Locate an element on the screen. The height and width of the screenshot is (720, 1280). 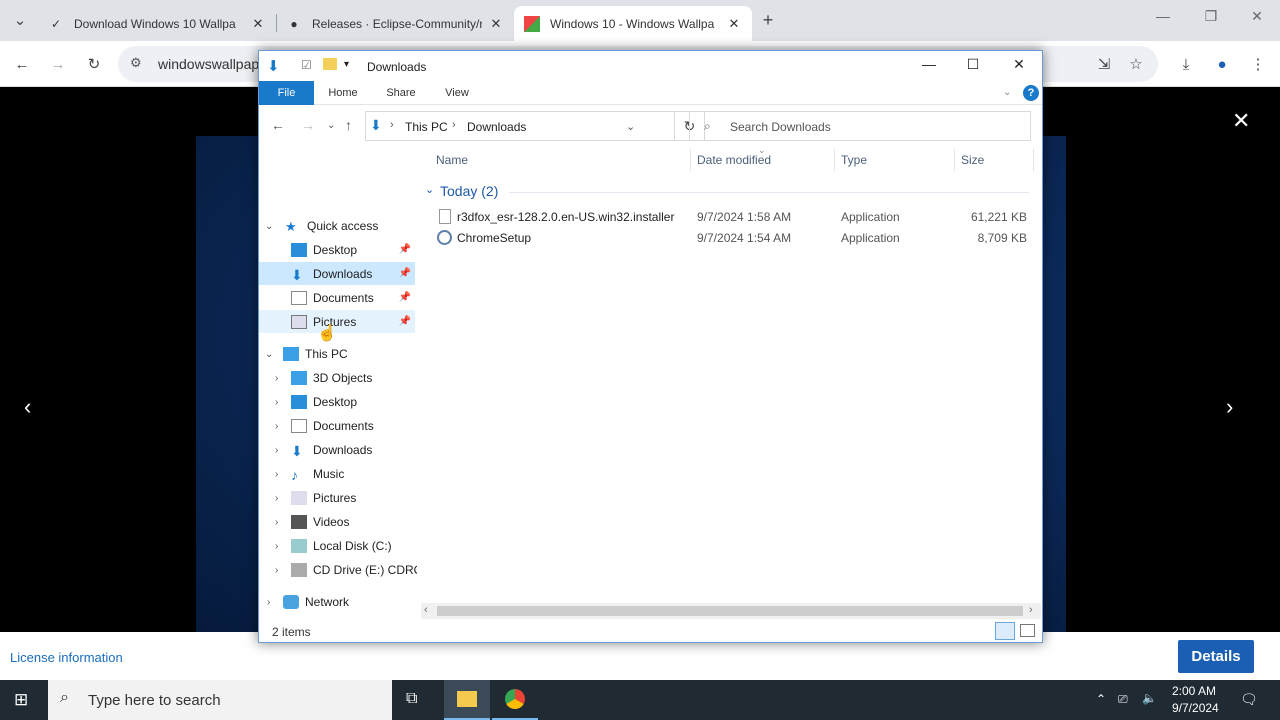
horizontal-scrollbar: ‹ › is located at coordinates (731, 611).